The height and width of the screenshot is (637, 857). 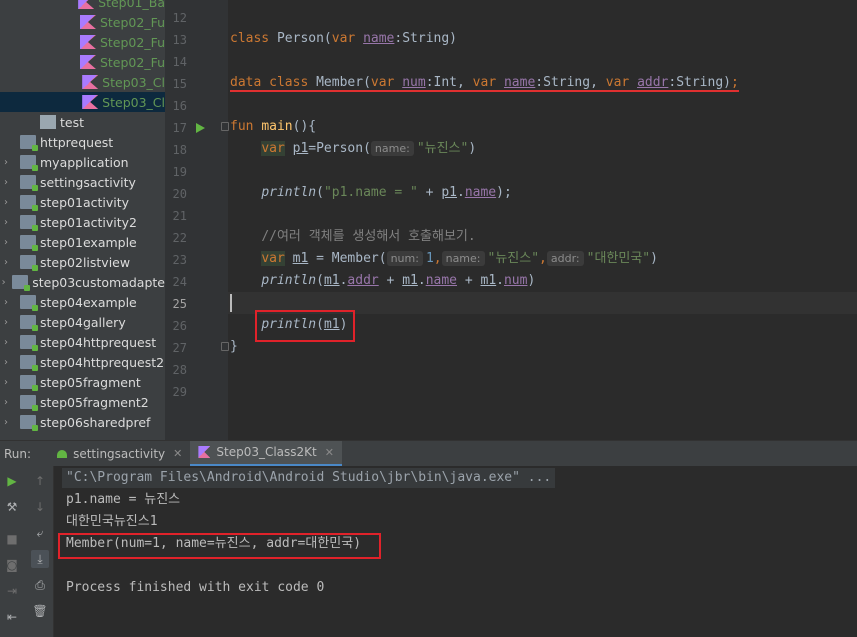 What do you see at coordinates (269, 82) in the screenshot?
I see `code-token: data class` at bounding box center [269, 82].